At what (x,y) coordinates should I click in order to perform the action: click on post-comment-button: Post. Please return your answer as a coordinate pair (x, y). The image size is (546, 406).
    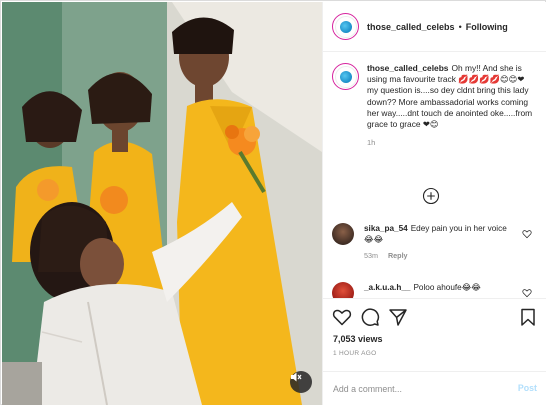
    Looking at the image, I should click on (527, 388).